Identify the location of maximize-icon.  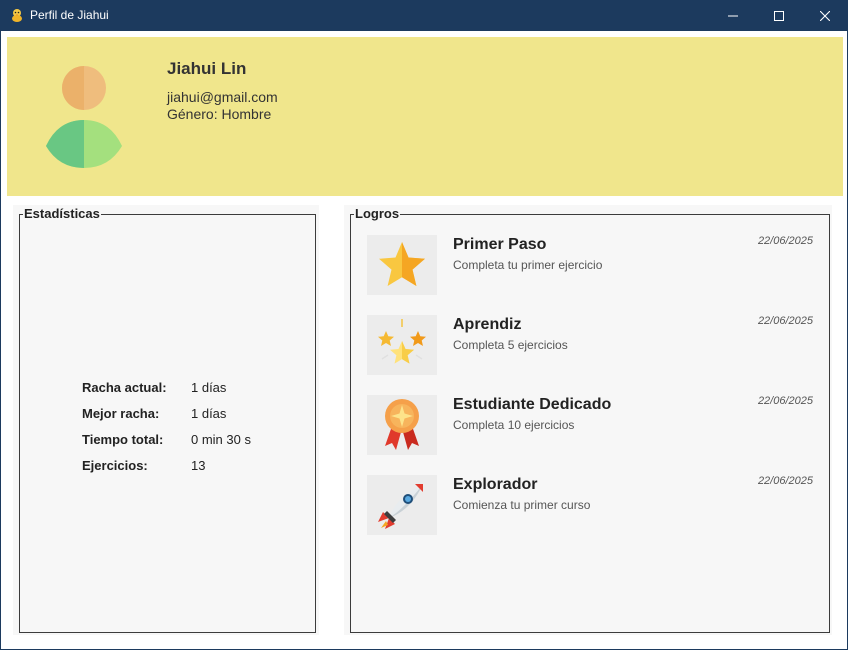
(779, 15).